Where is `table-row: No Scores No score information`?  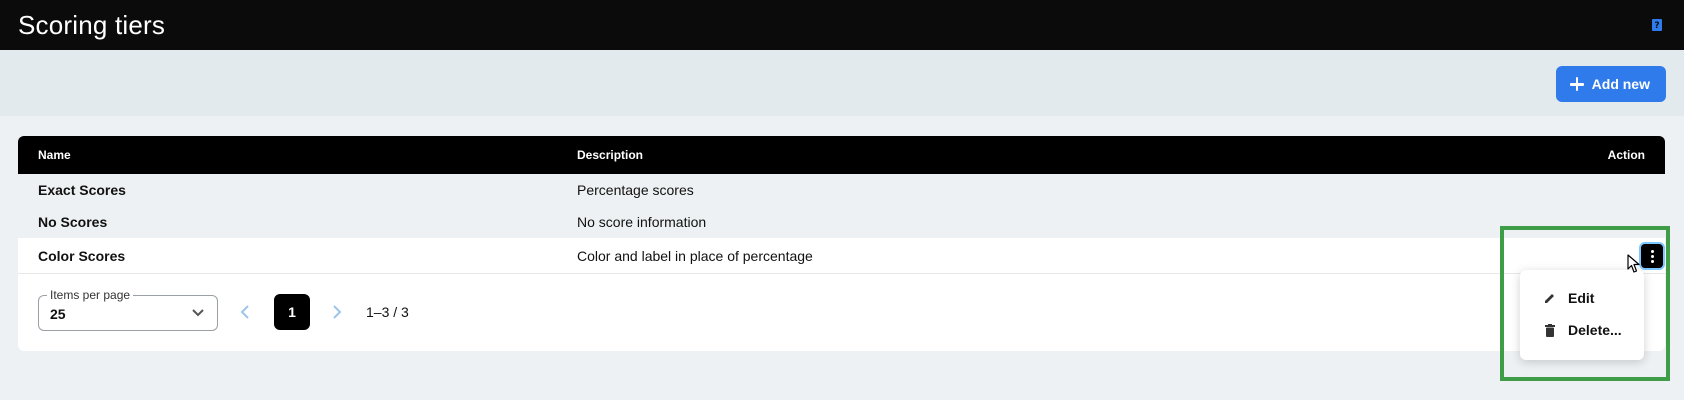
table-row: No Scores No score information is located at coordinates (841, 222).